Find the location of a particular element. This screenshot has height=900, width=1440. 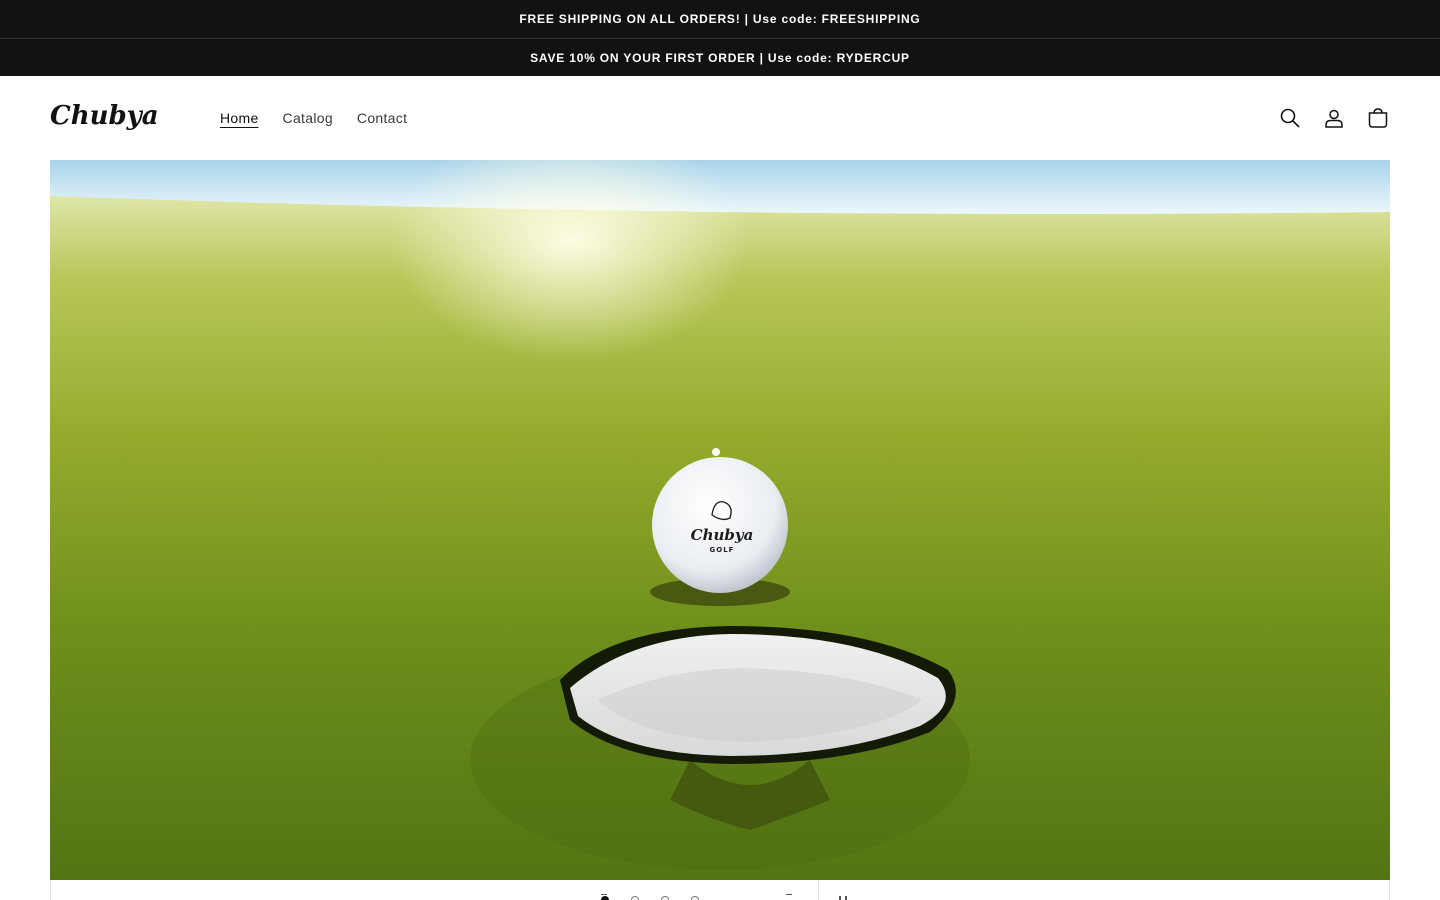

pause-icon is located at coordinates (843, 898).